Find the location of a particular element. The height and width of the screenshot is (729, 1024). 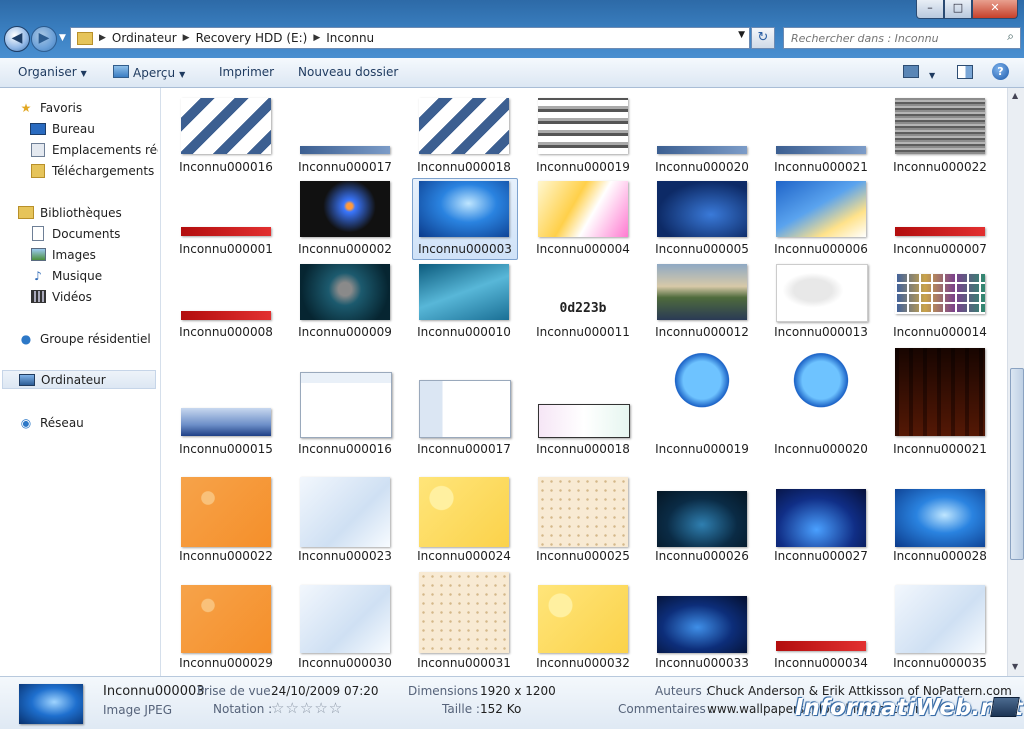

maximize-button: □ is located at coordinates (958, 9).